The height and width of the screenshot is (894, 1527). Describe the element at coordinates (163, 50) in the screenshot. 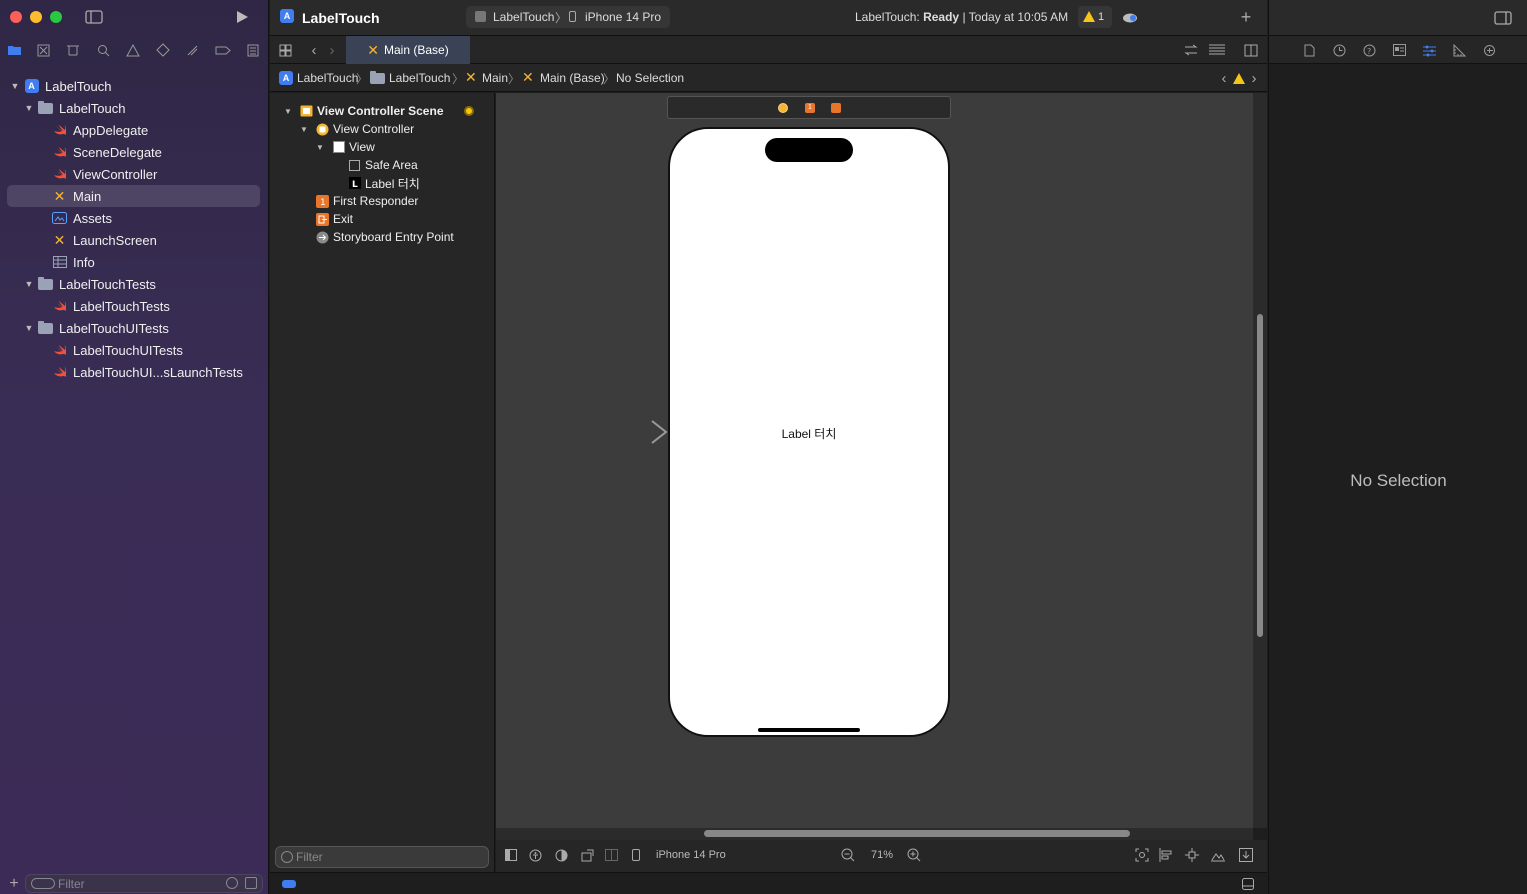

I see `test-navigator-icon` at that location.